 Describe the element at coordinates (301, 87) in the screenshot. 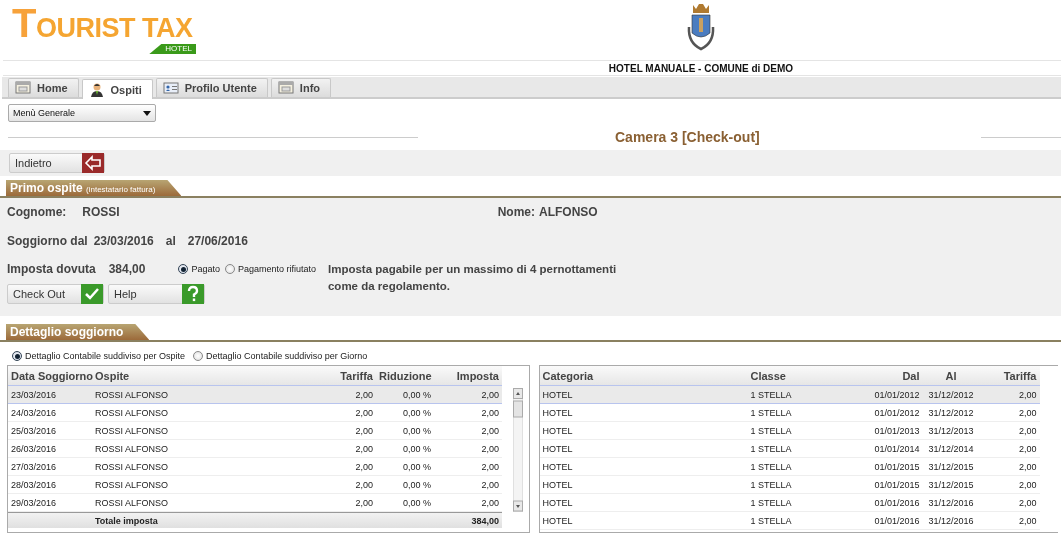

I see `tab: Info` at that location.